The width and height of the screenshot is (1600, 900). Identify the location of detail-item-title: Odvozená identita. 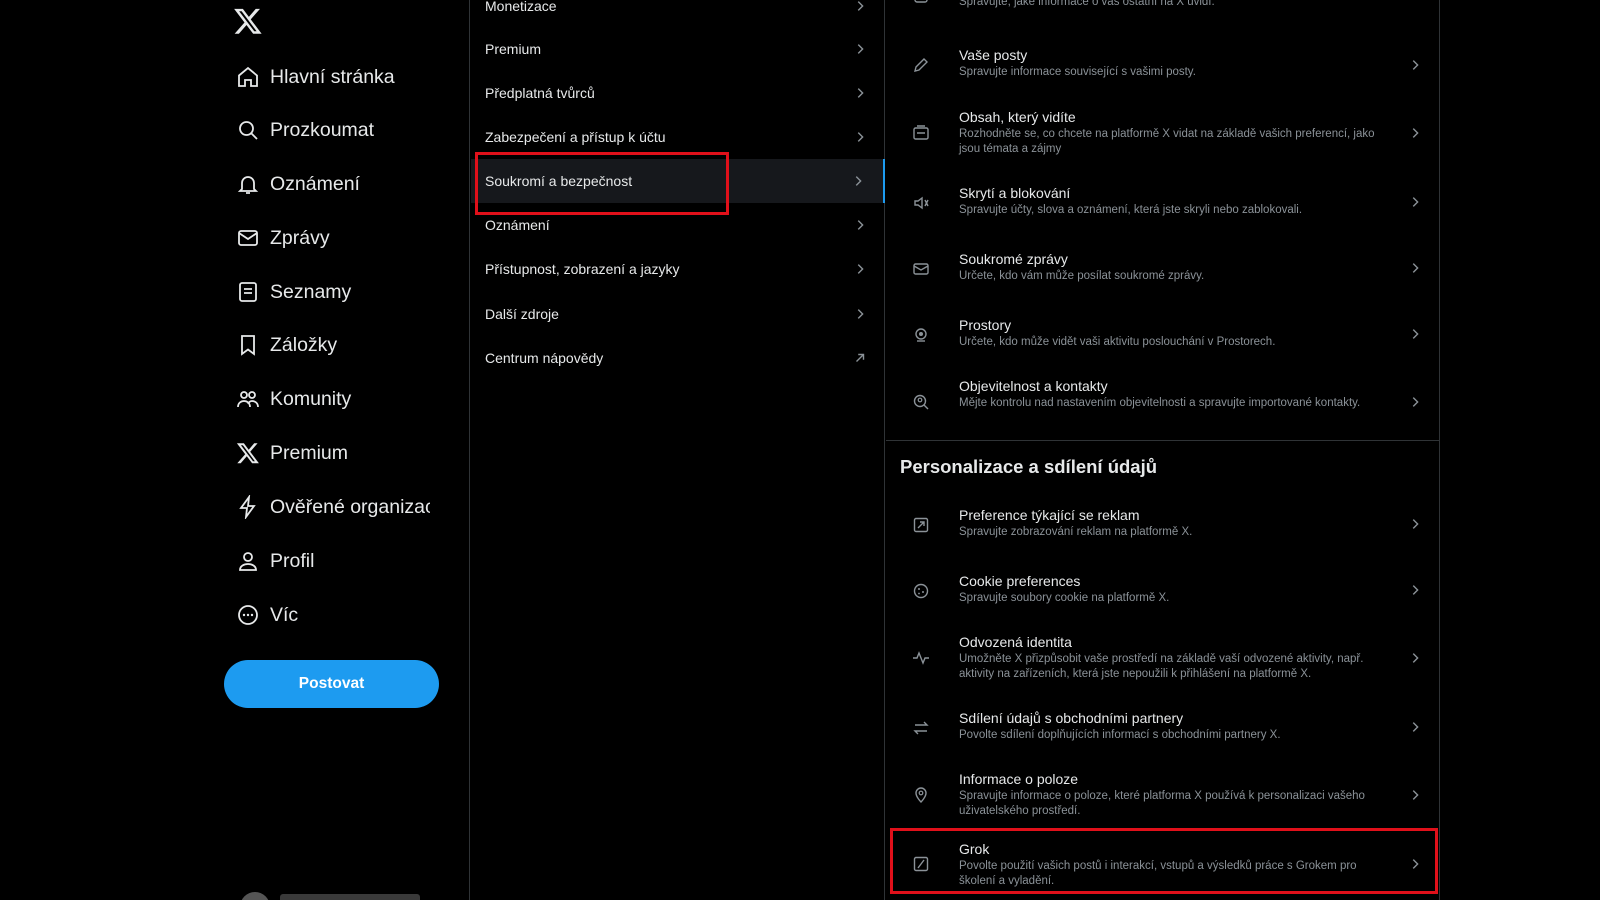
(1015, 642).